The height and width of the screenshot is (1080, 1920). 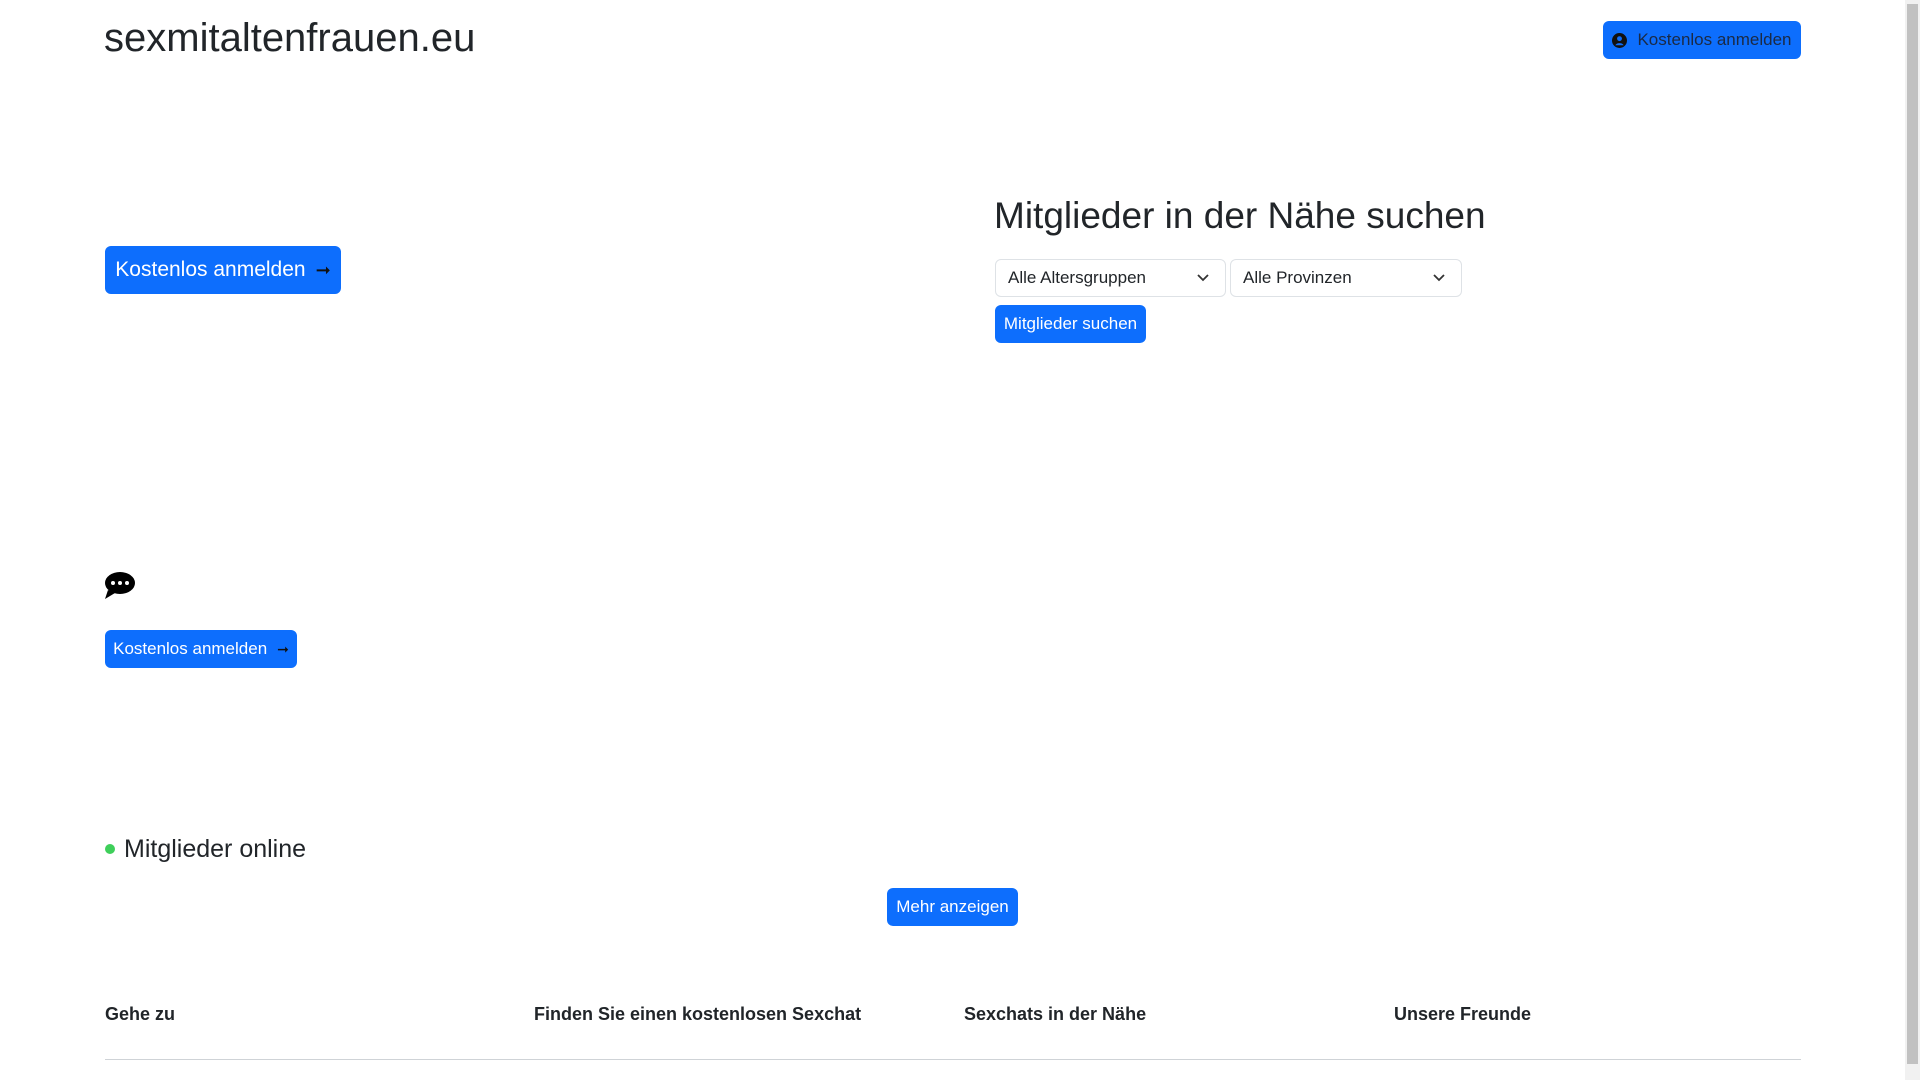 What do you see at coordinates (1297, 277) in the screenshot?
I see `province-value: Alle Provinzen` at bounding box center [1297, 277].